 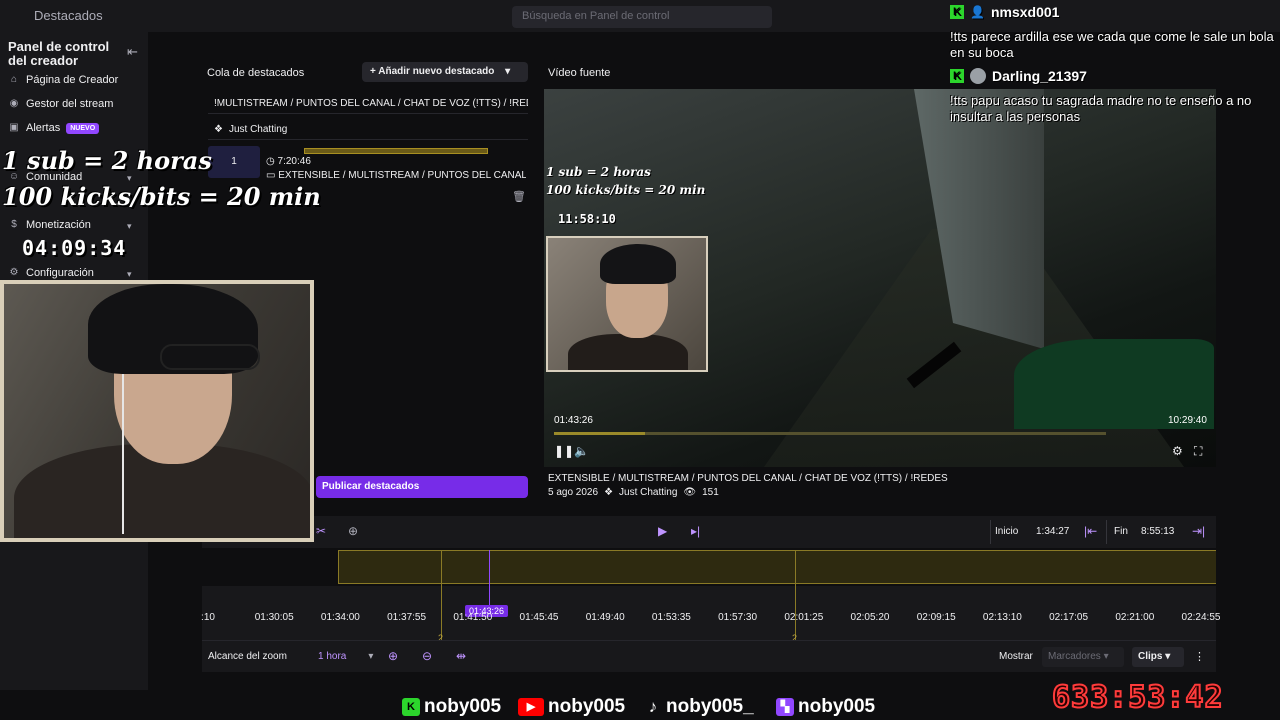 What do you see at coordinates (353, 531) in the screenshot?
I see `add-marker-icon: ⊕` at bounding box center [353, 531].